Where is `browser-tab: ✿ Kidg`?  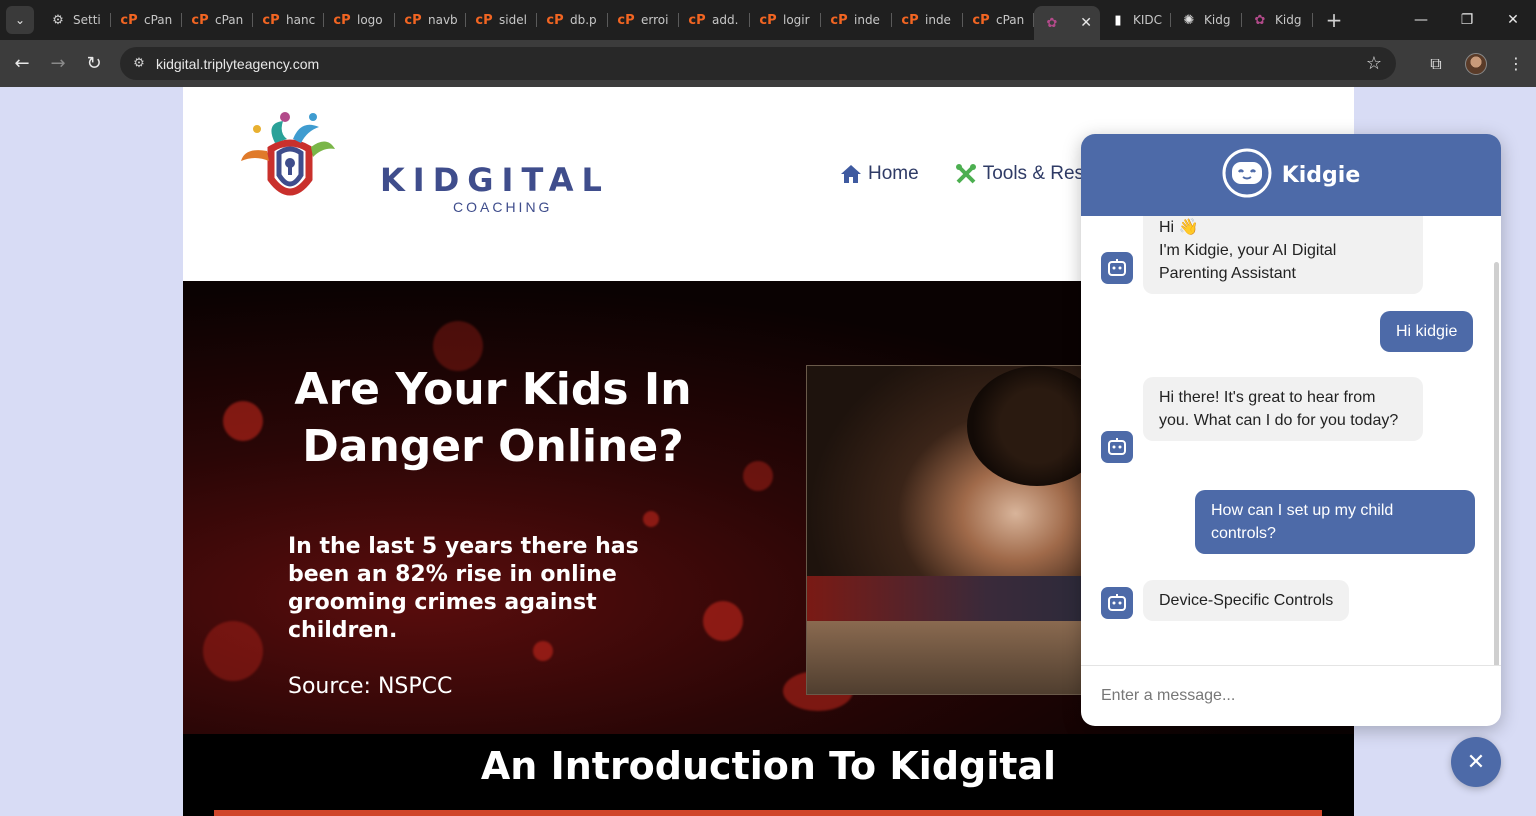
browser-tab: ✿ Kidg is located at coordinates (1277, 20).